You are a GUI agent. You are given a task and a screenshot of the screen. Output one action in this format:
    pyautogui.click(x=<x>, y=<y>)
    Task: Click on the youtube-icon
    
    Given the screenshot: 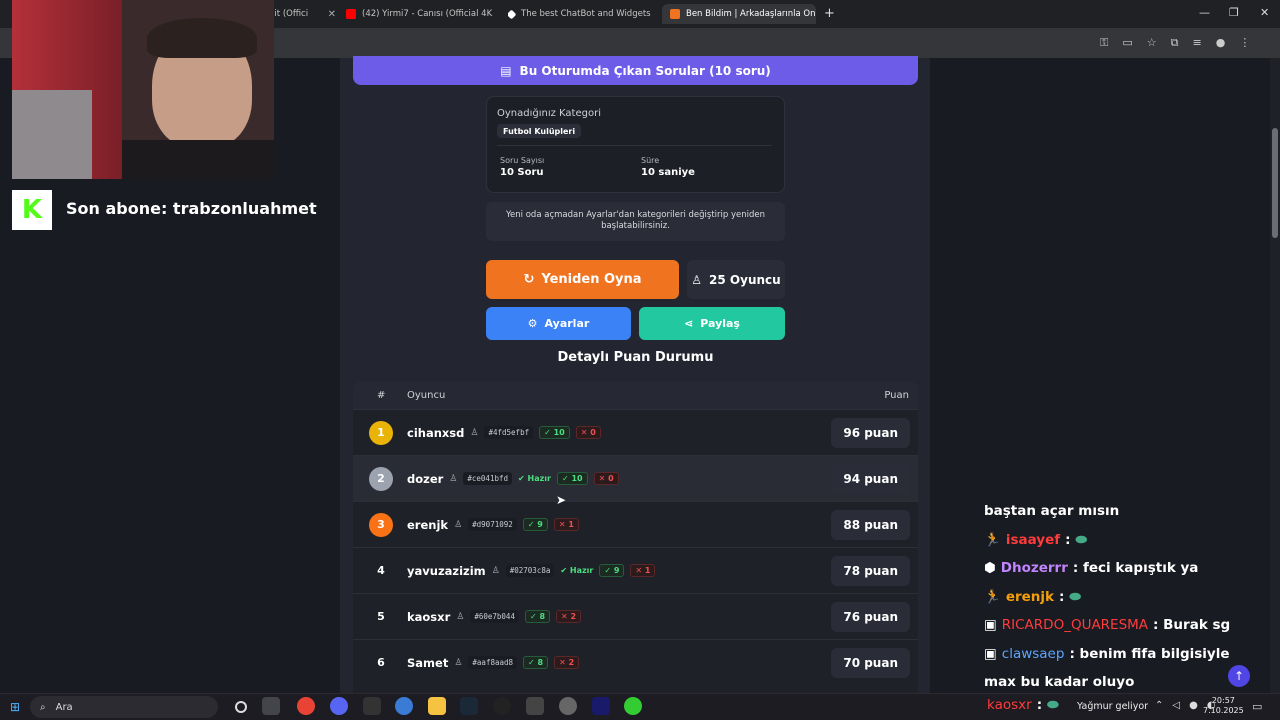 What is the action you would take?
    pyautogui.click(x=351, y=14)
    